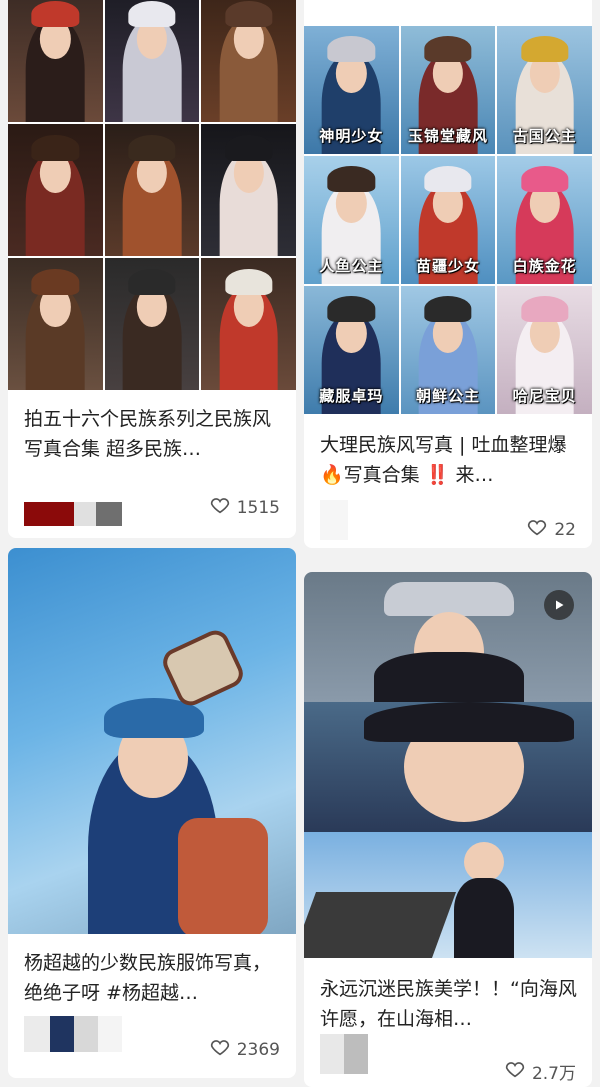  I want to click on tile-caption: 藏服卓玛, so click(351, 396).